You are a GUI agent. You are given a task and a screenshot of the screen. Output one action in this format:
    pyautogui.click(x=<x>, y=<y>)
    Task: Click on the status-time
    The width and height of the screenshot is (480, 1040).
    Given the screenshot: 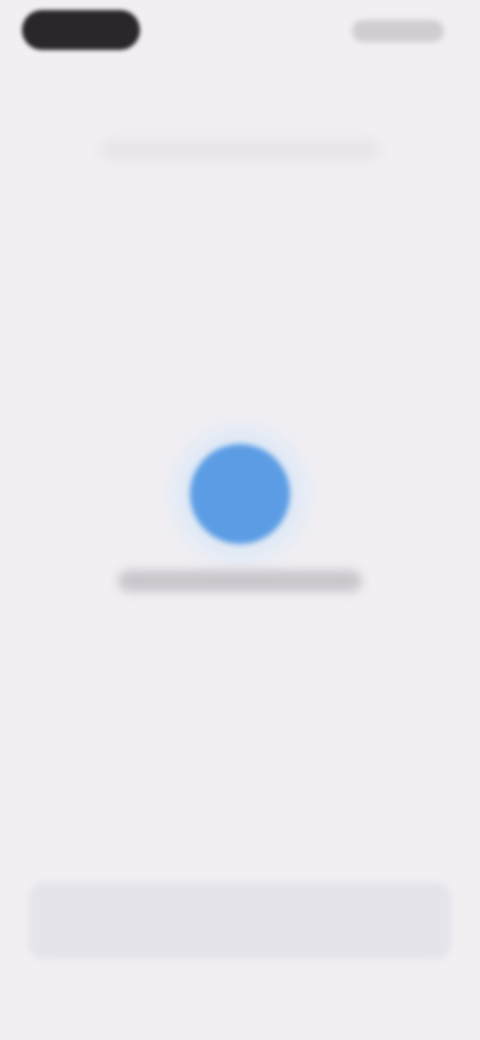 What is the action you would take?
    pyautogui.click(x=81, y=30)
    